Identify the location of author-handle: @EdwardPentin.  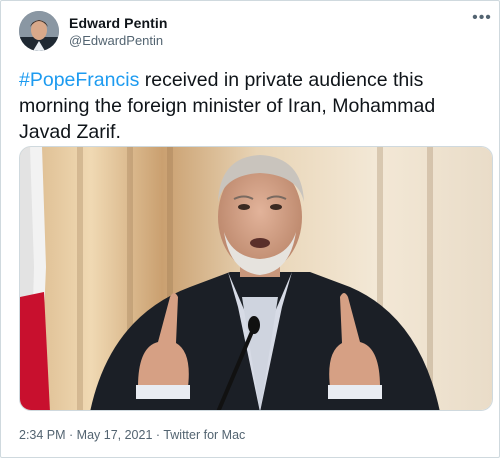
(116, 40).